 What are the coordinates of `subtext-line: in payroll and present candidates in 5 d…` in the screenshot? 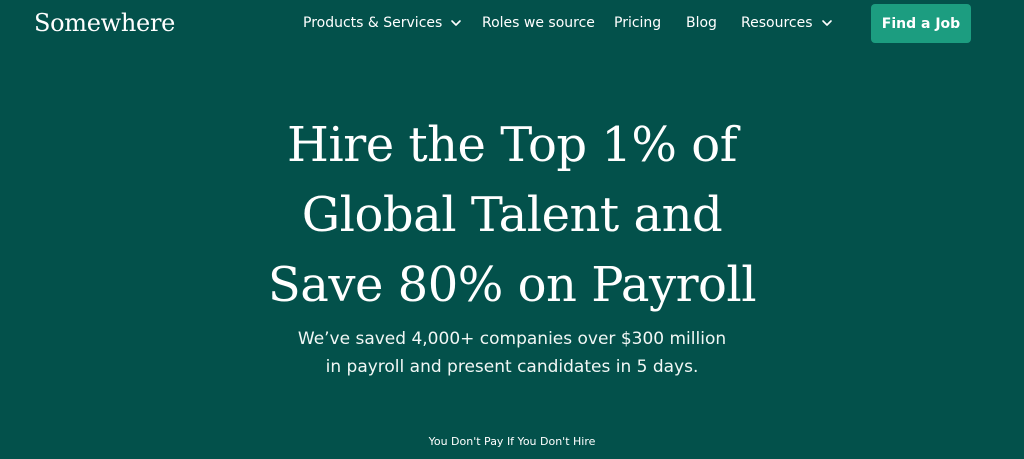 It's located at (512, 367).